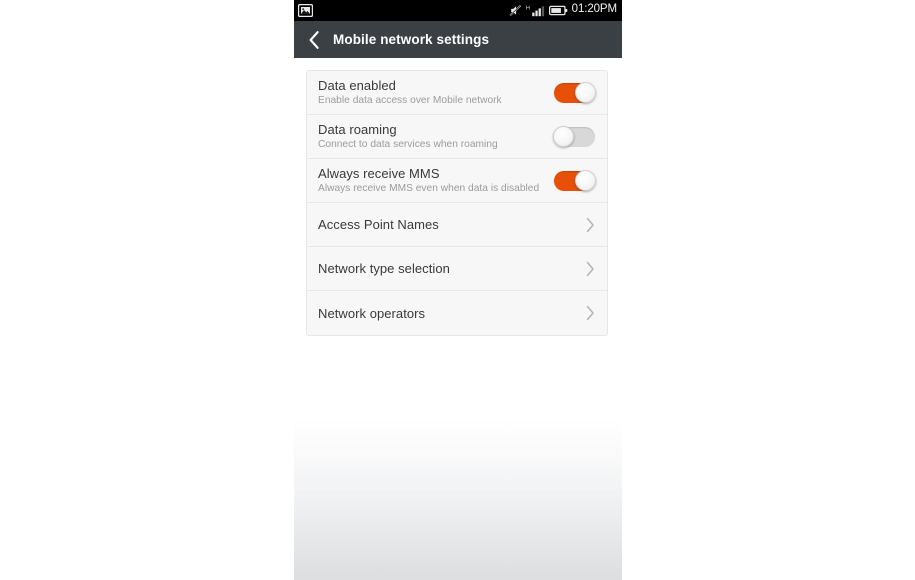 The image size is (915, 580). What do you see at coordinates (378, 224) in the screenshot?
I see `setting-title: Access Point Names` at bounding box center [378, 224].